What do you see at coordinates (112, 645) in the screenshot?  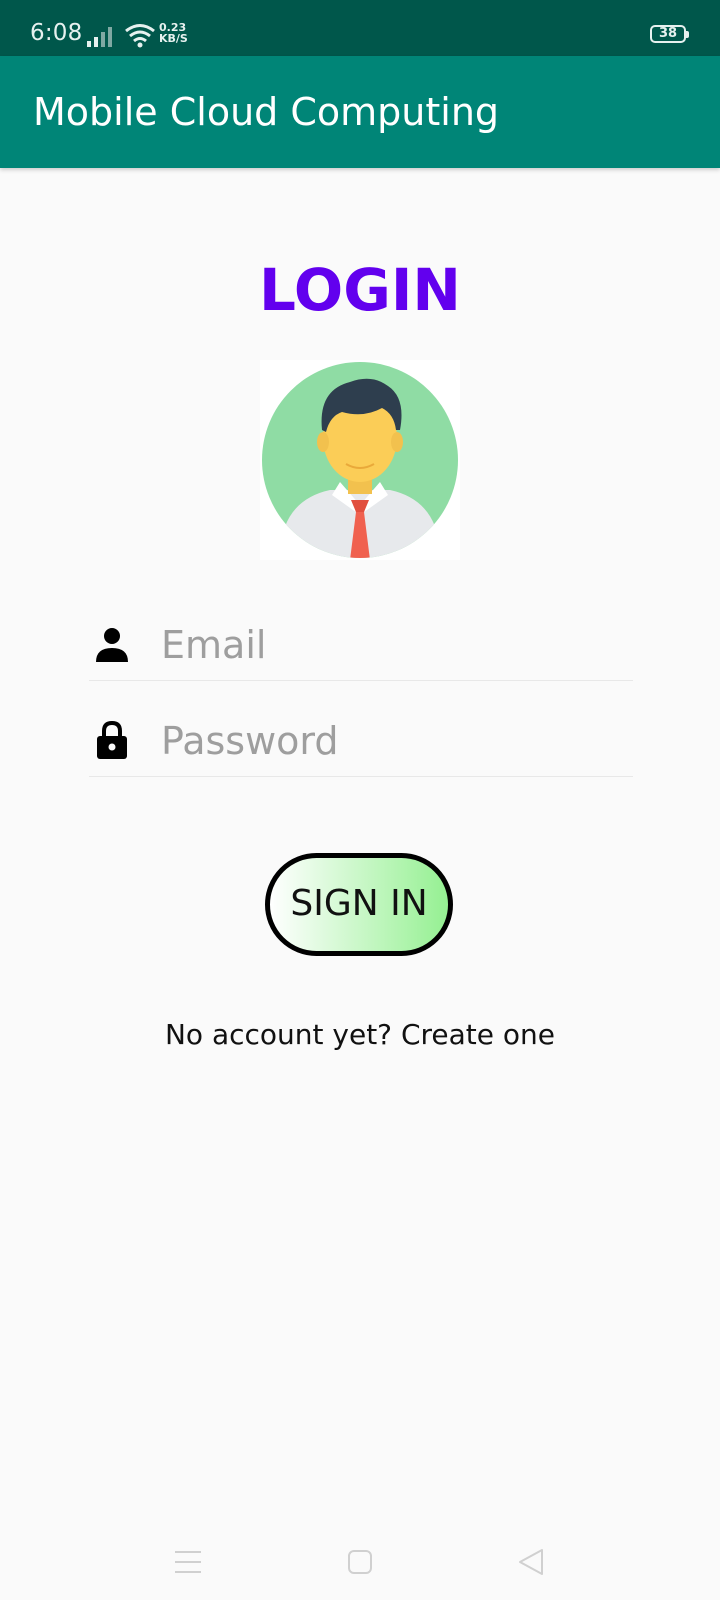 I see `person-icon` at bounding box center [112, 645].